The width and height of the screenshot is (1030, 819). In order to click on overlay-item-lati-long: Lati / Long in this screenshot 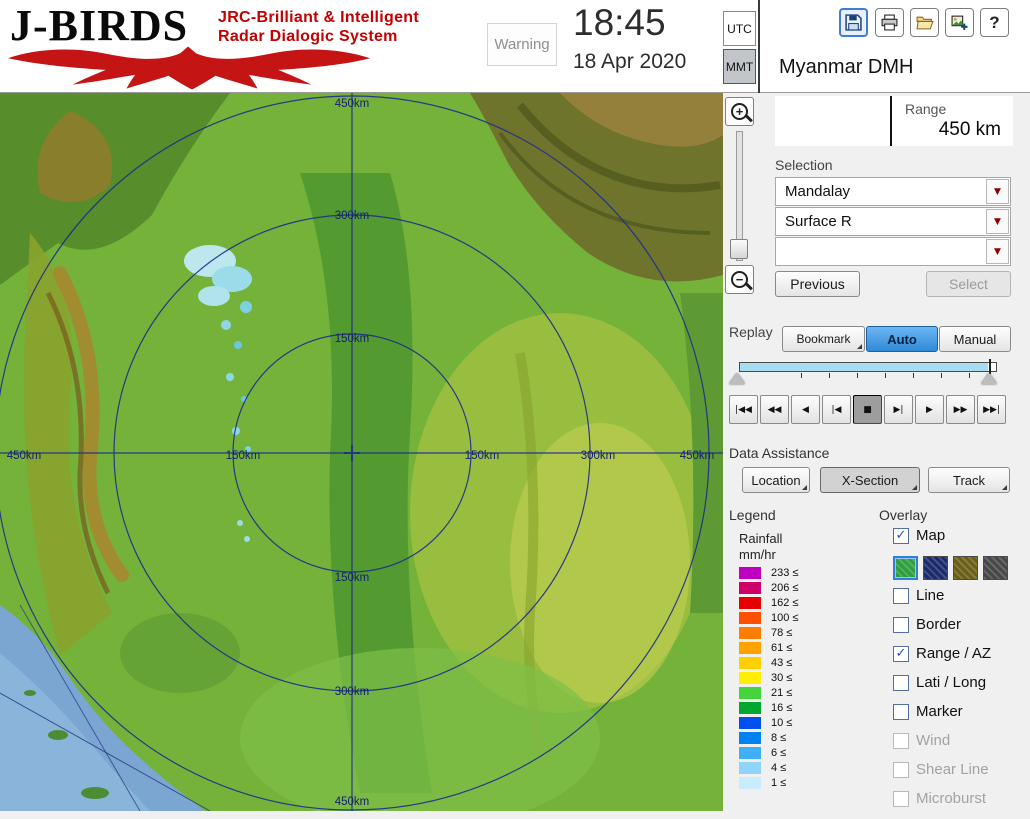, I will do `click(960, 682)`.